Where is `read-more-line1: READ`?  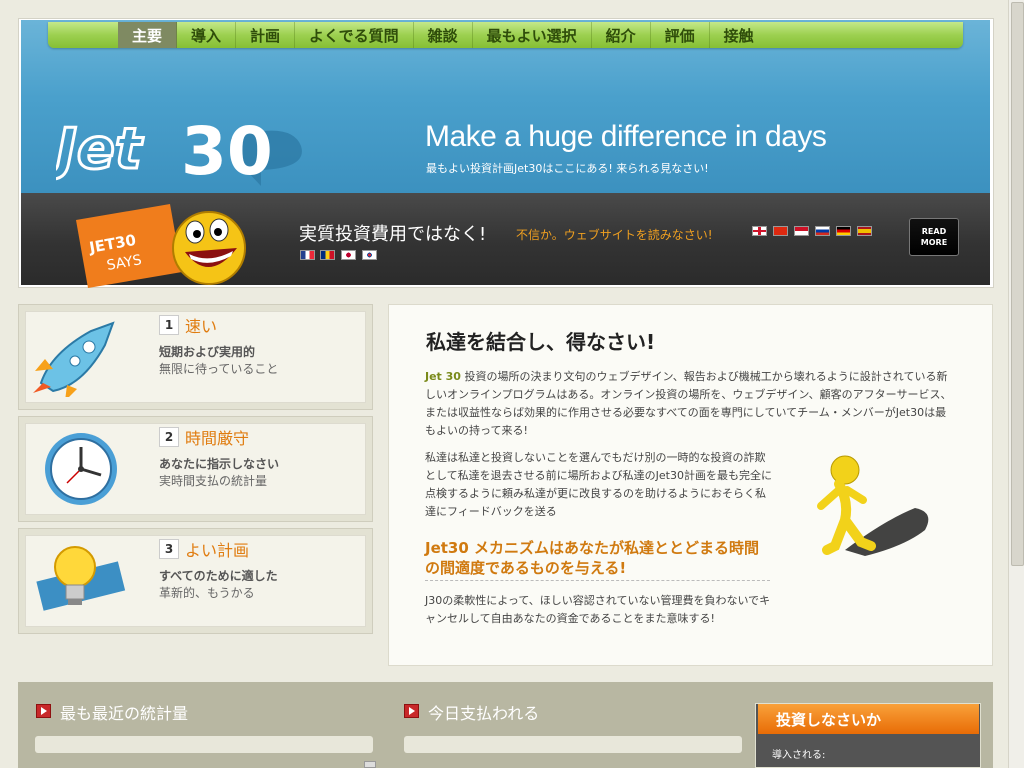
read-more-line1: READ is located at coordinates (934, 231).